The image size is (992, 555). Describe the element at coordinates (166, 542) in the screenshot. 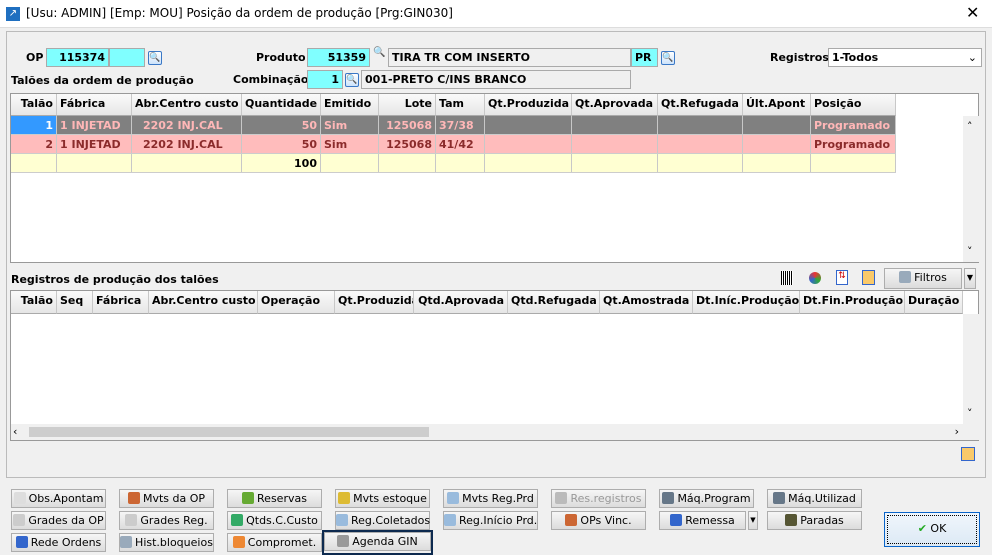

I see `hist-bloqueios-button: Hist.bloqueios` at that location.